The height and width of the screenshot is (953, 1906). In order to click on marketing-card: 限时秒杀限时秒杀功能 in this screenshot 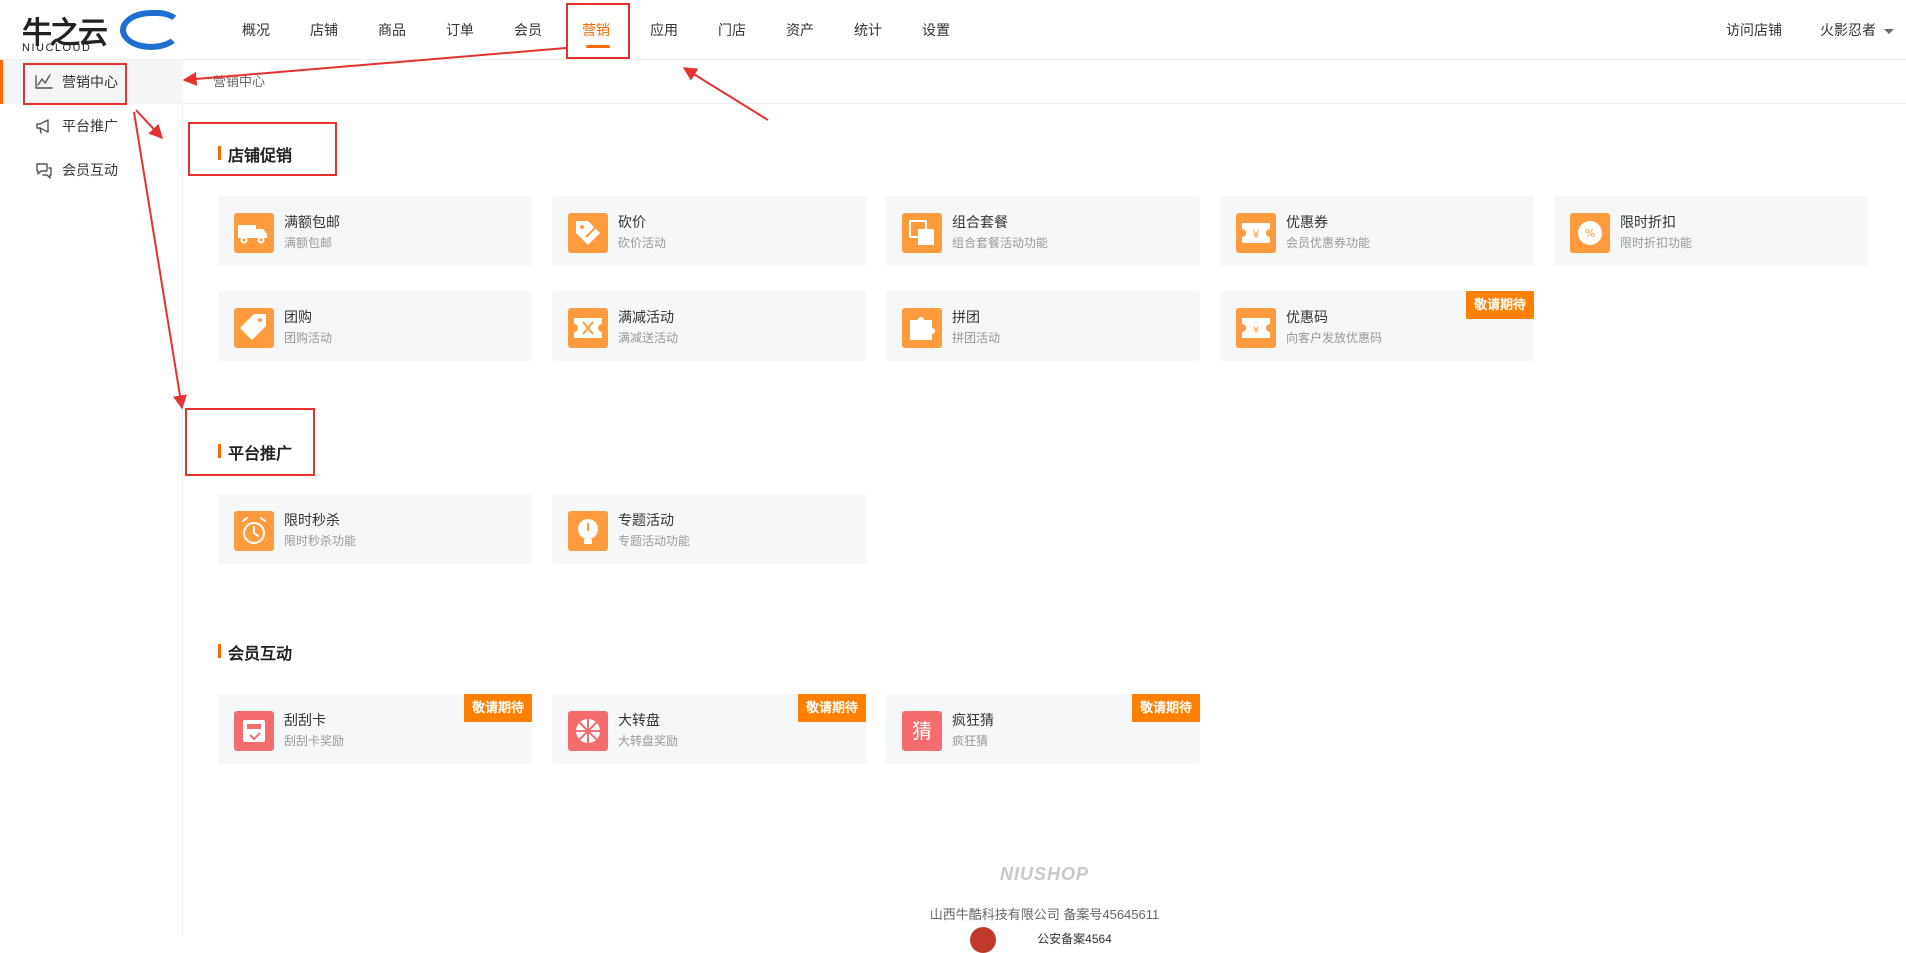, I will do `click(375, 529)`.